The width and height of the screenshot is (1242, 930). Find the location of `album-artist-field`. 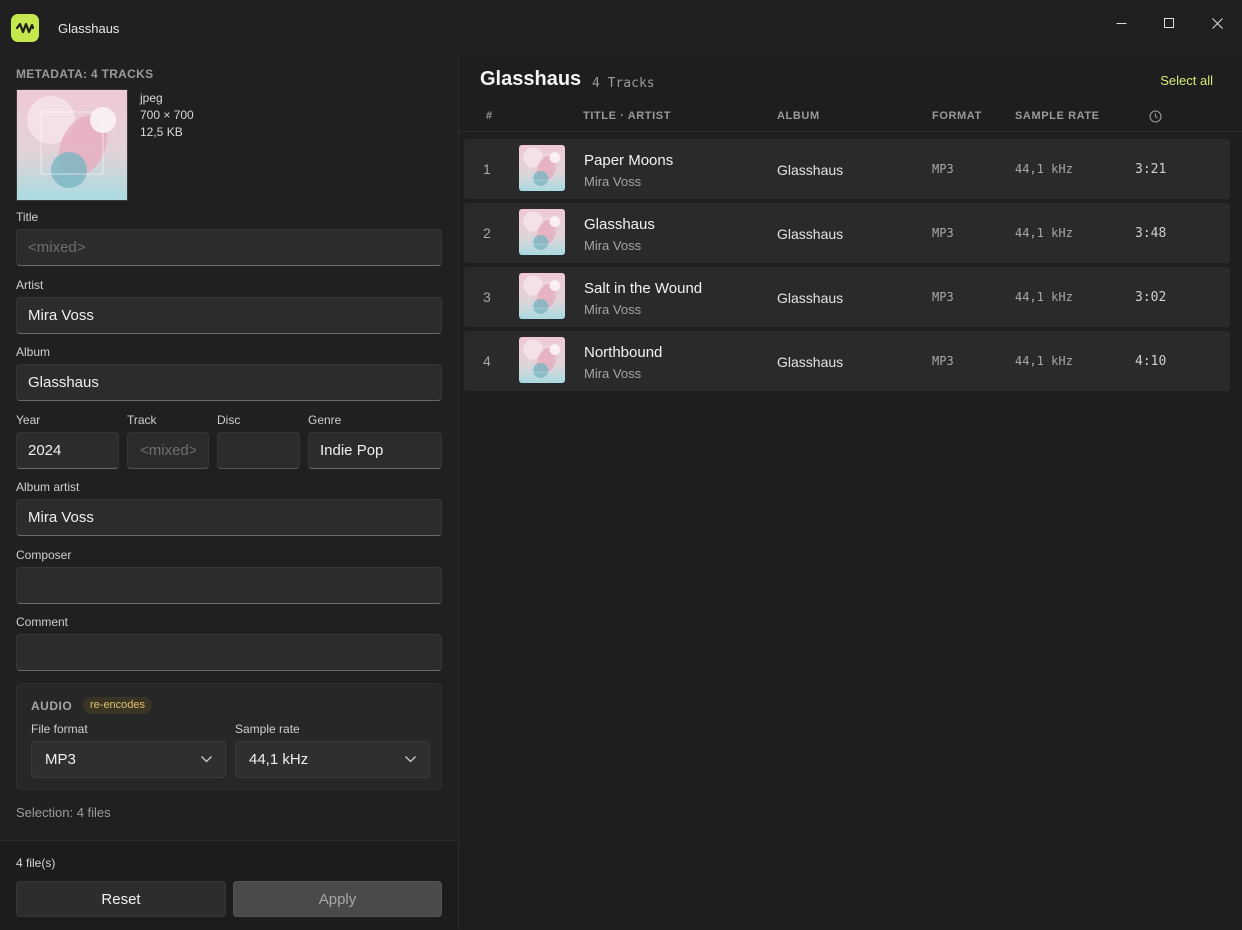

album-artist-field is located at coordinates (229, 517).